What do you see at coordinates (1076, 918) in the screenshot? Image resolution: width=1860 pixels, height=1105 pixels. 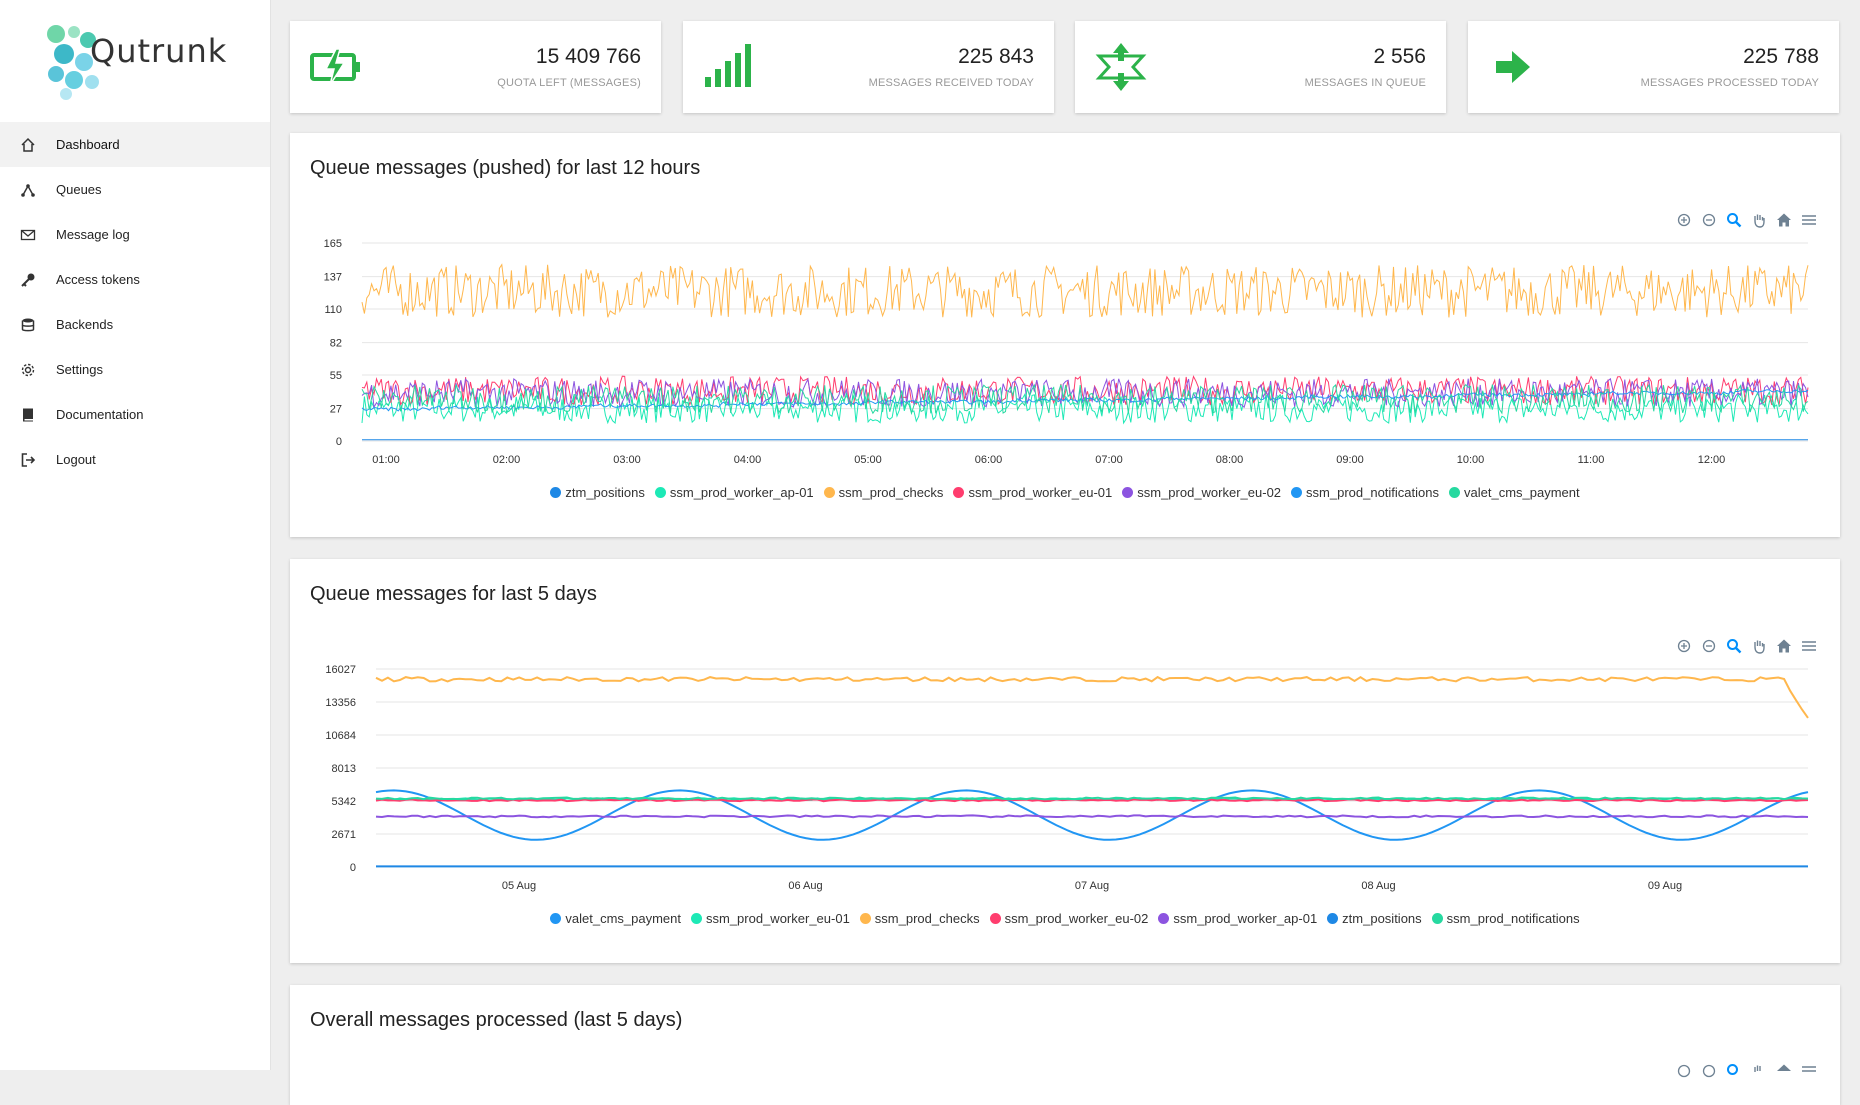 I see `legend-label: ssm_prod_worker_eu-02` at bounding box center [1076, 918].